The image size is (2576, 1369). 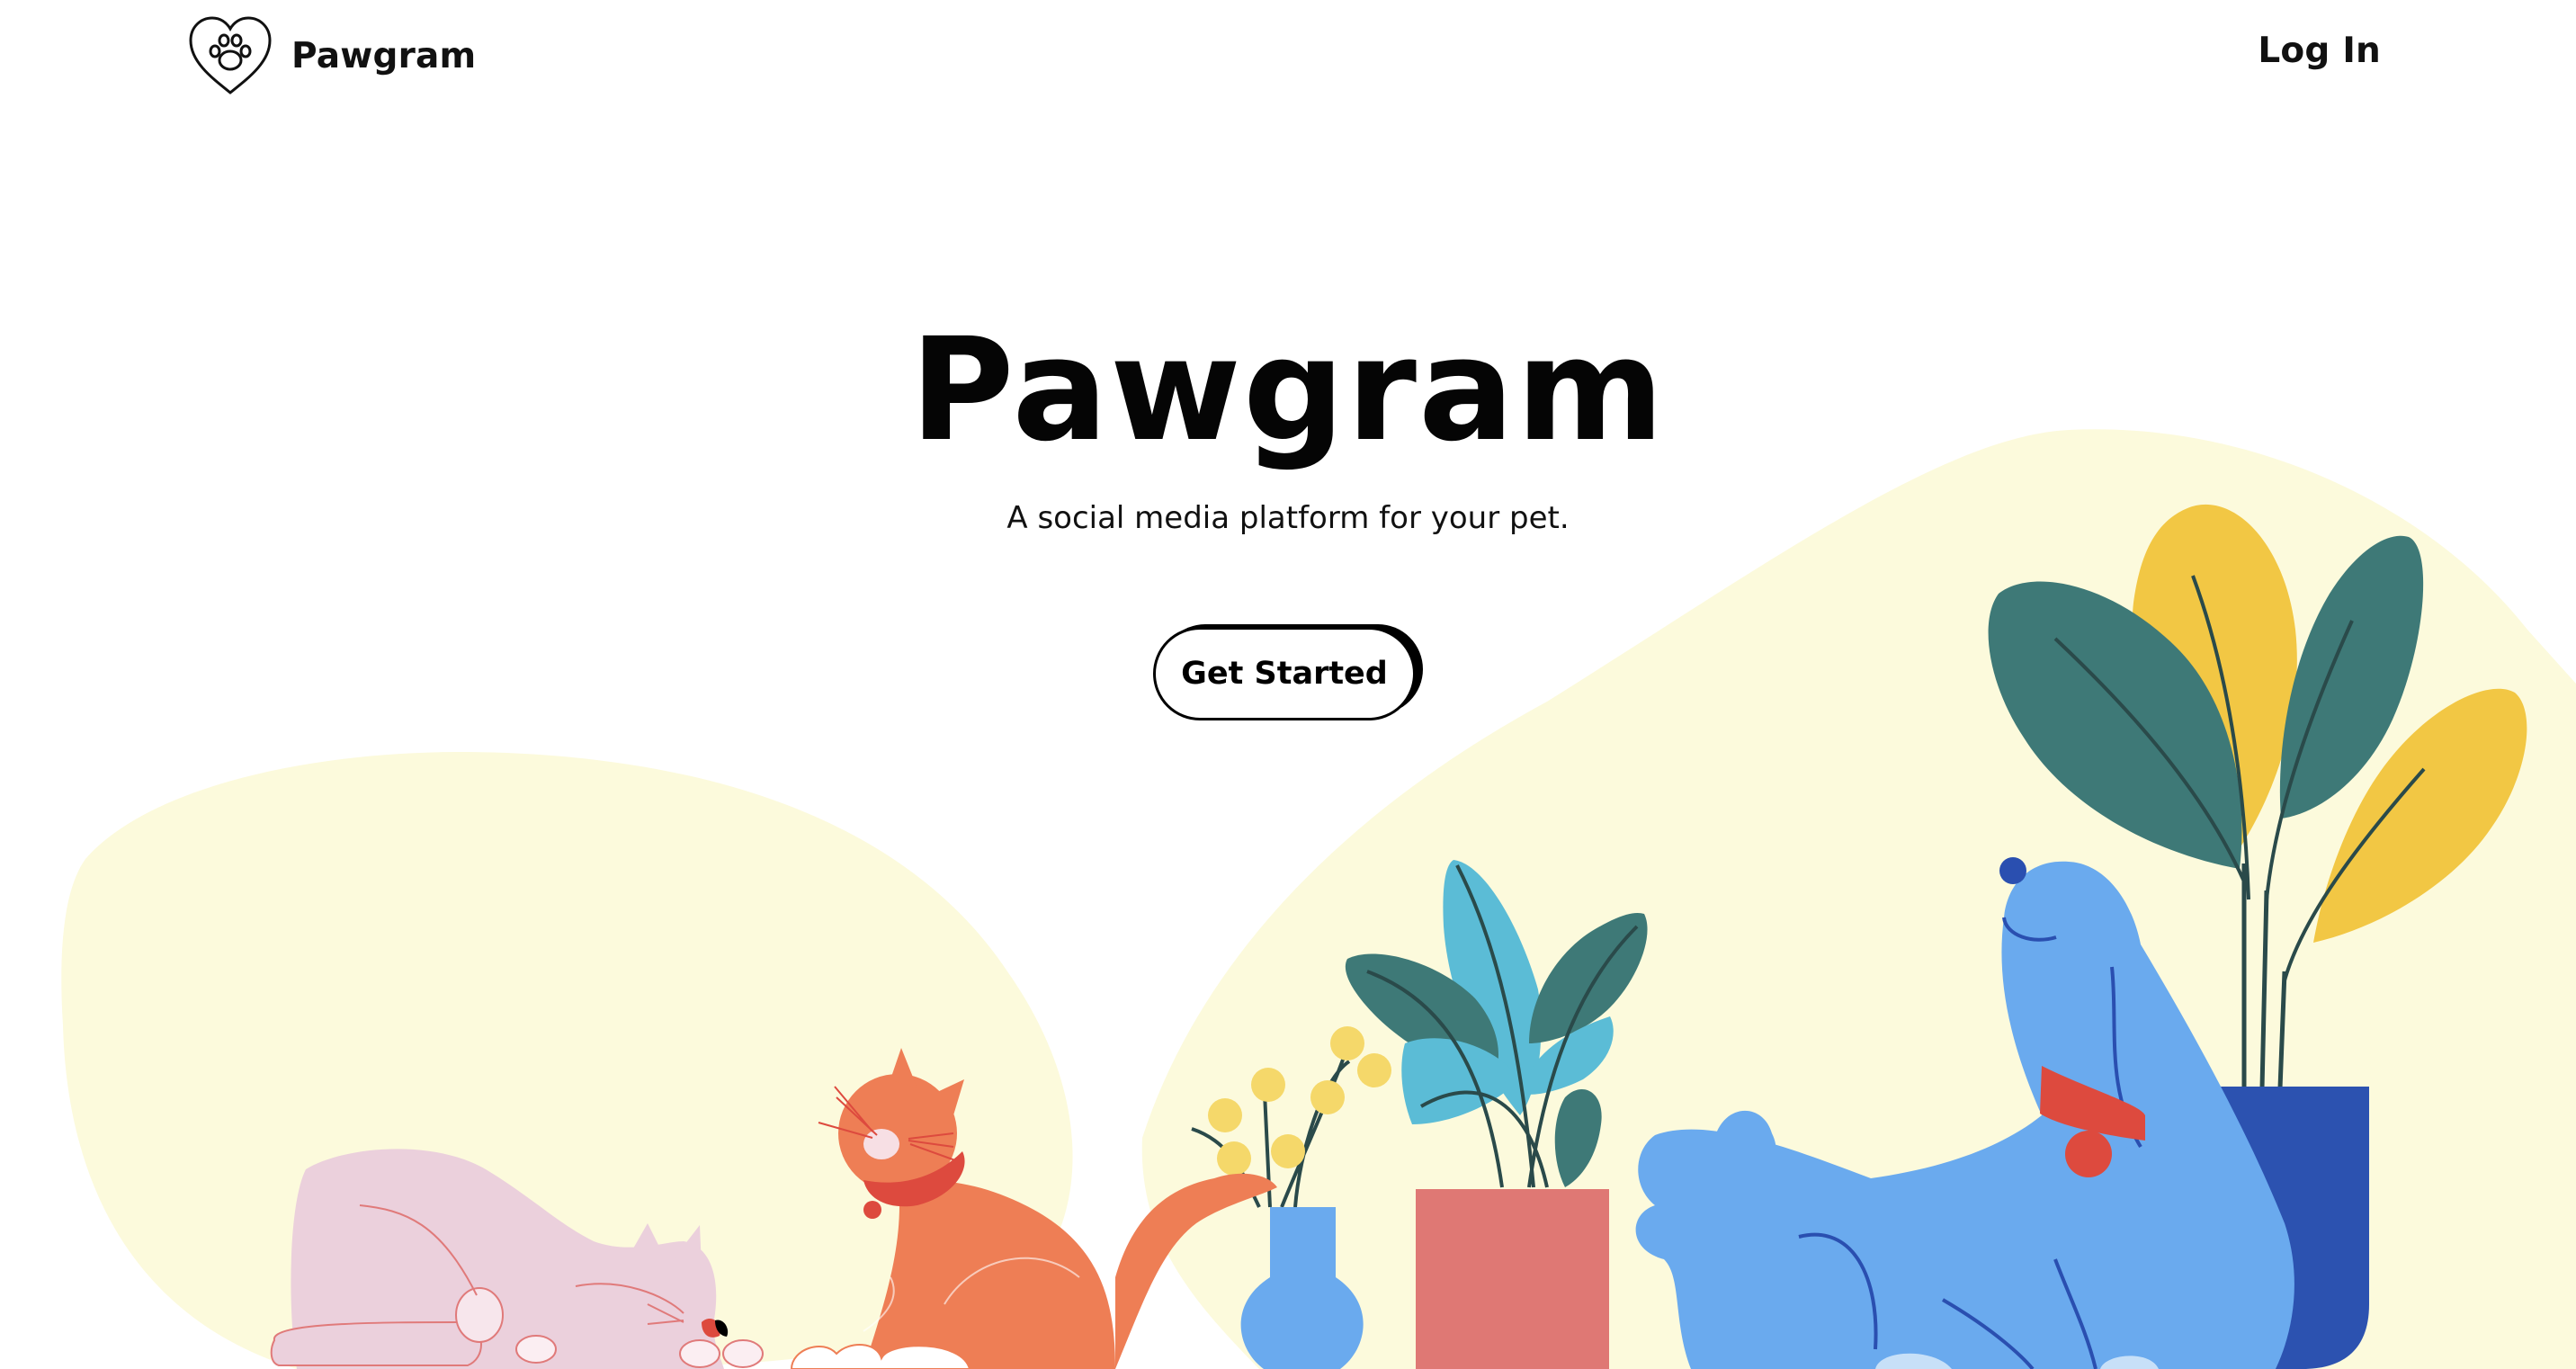 I want to click on get-started-cta: Get Started, so click(x=1288, y=672).